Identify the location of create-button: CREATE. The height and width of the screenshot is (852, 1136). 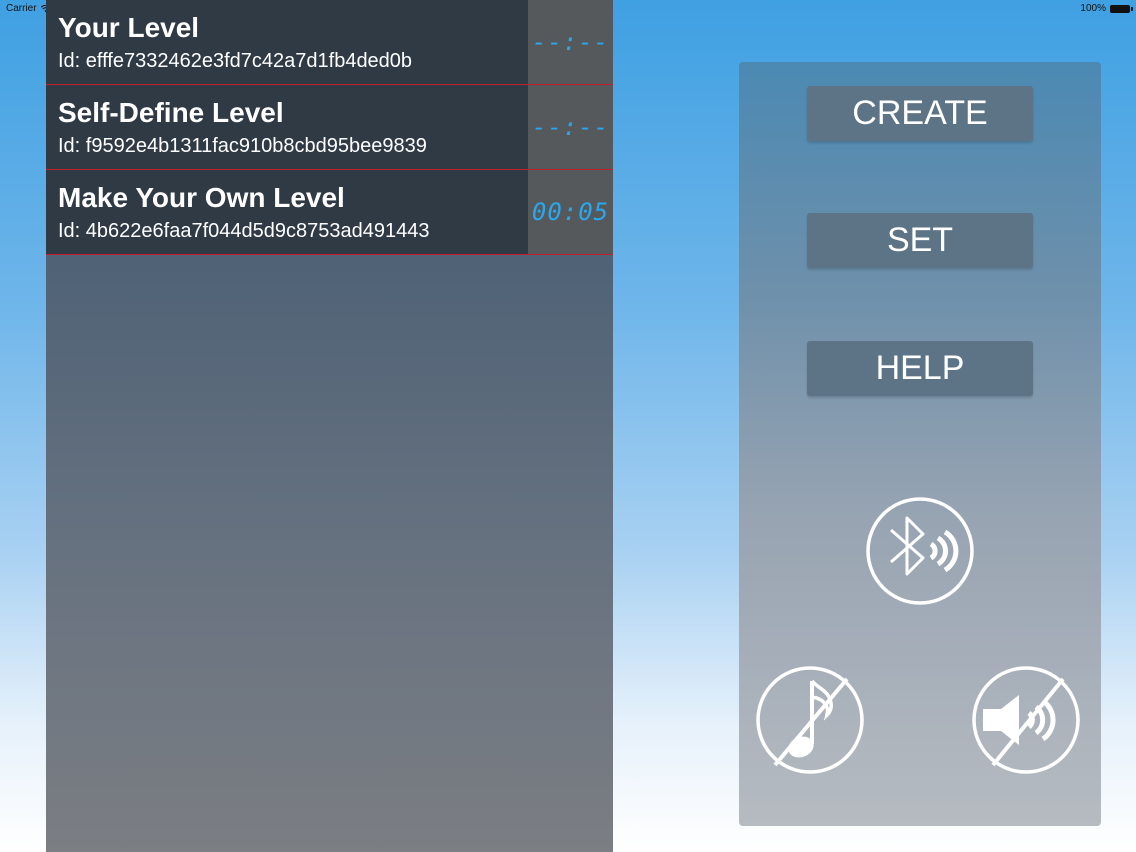
(920, 113).